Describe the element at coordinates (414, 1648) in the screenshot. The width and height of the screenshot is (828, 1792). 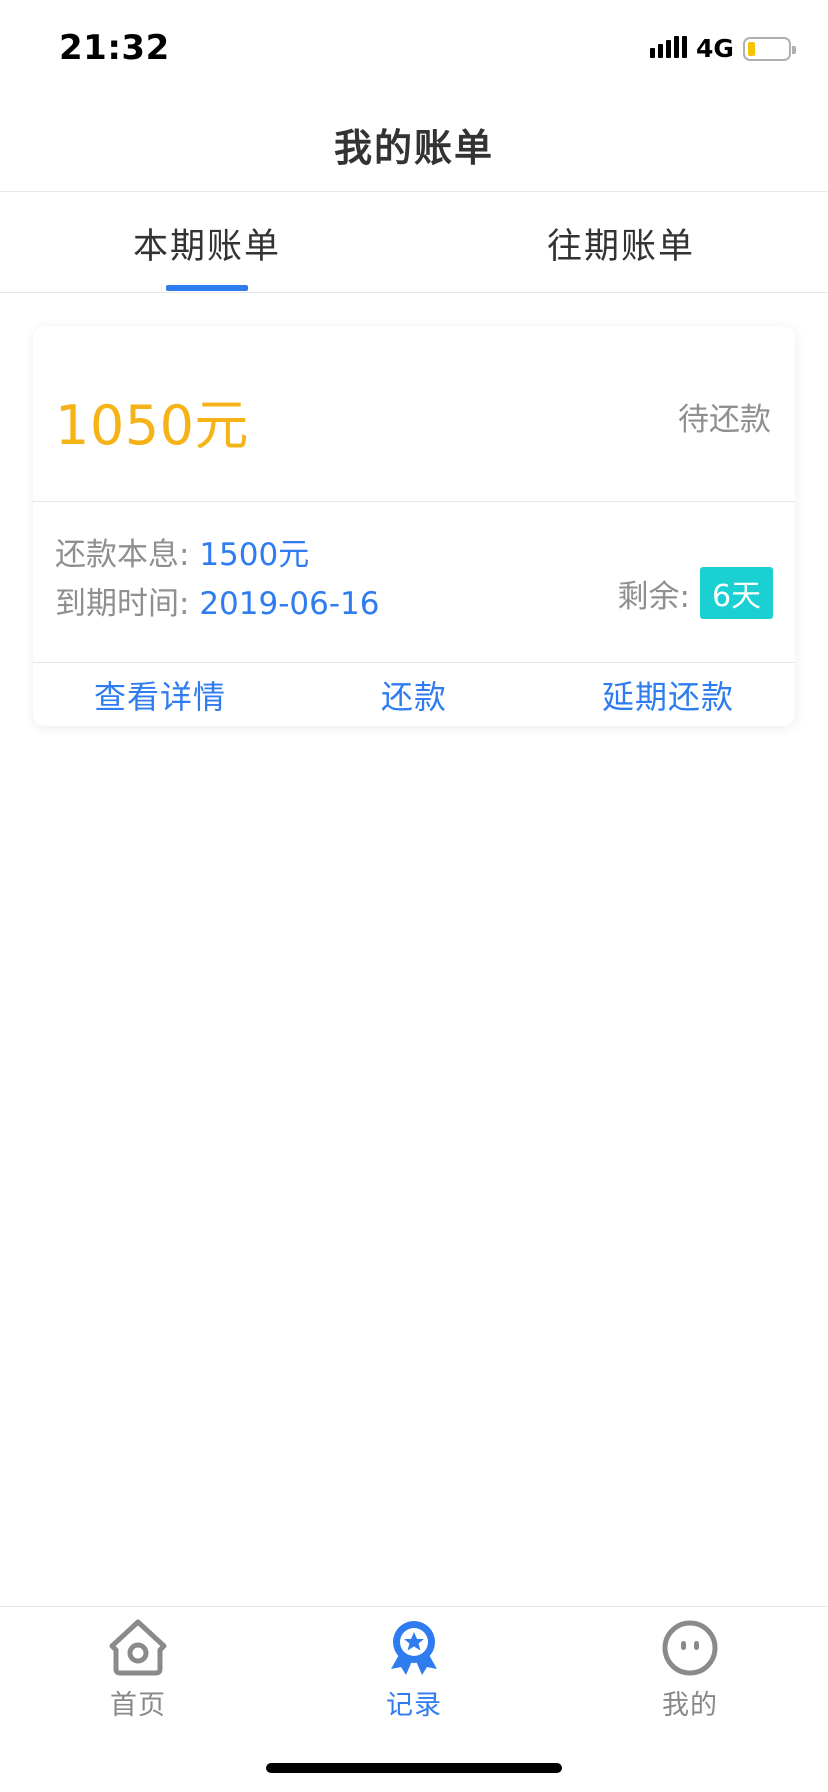
I see `medal-icon` at that location.